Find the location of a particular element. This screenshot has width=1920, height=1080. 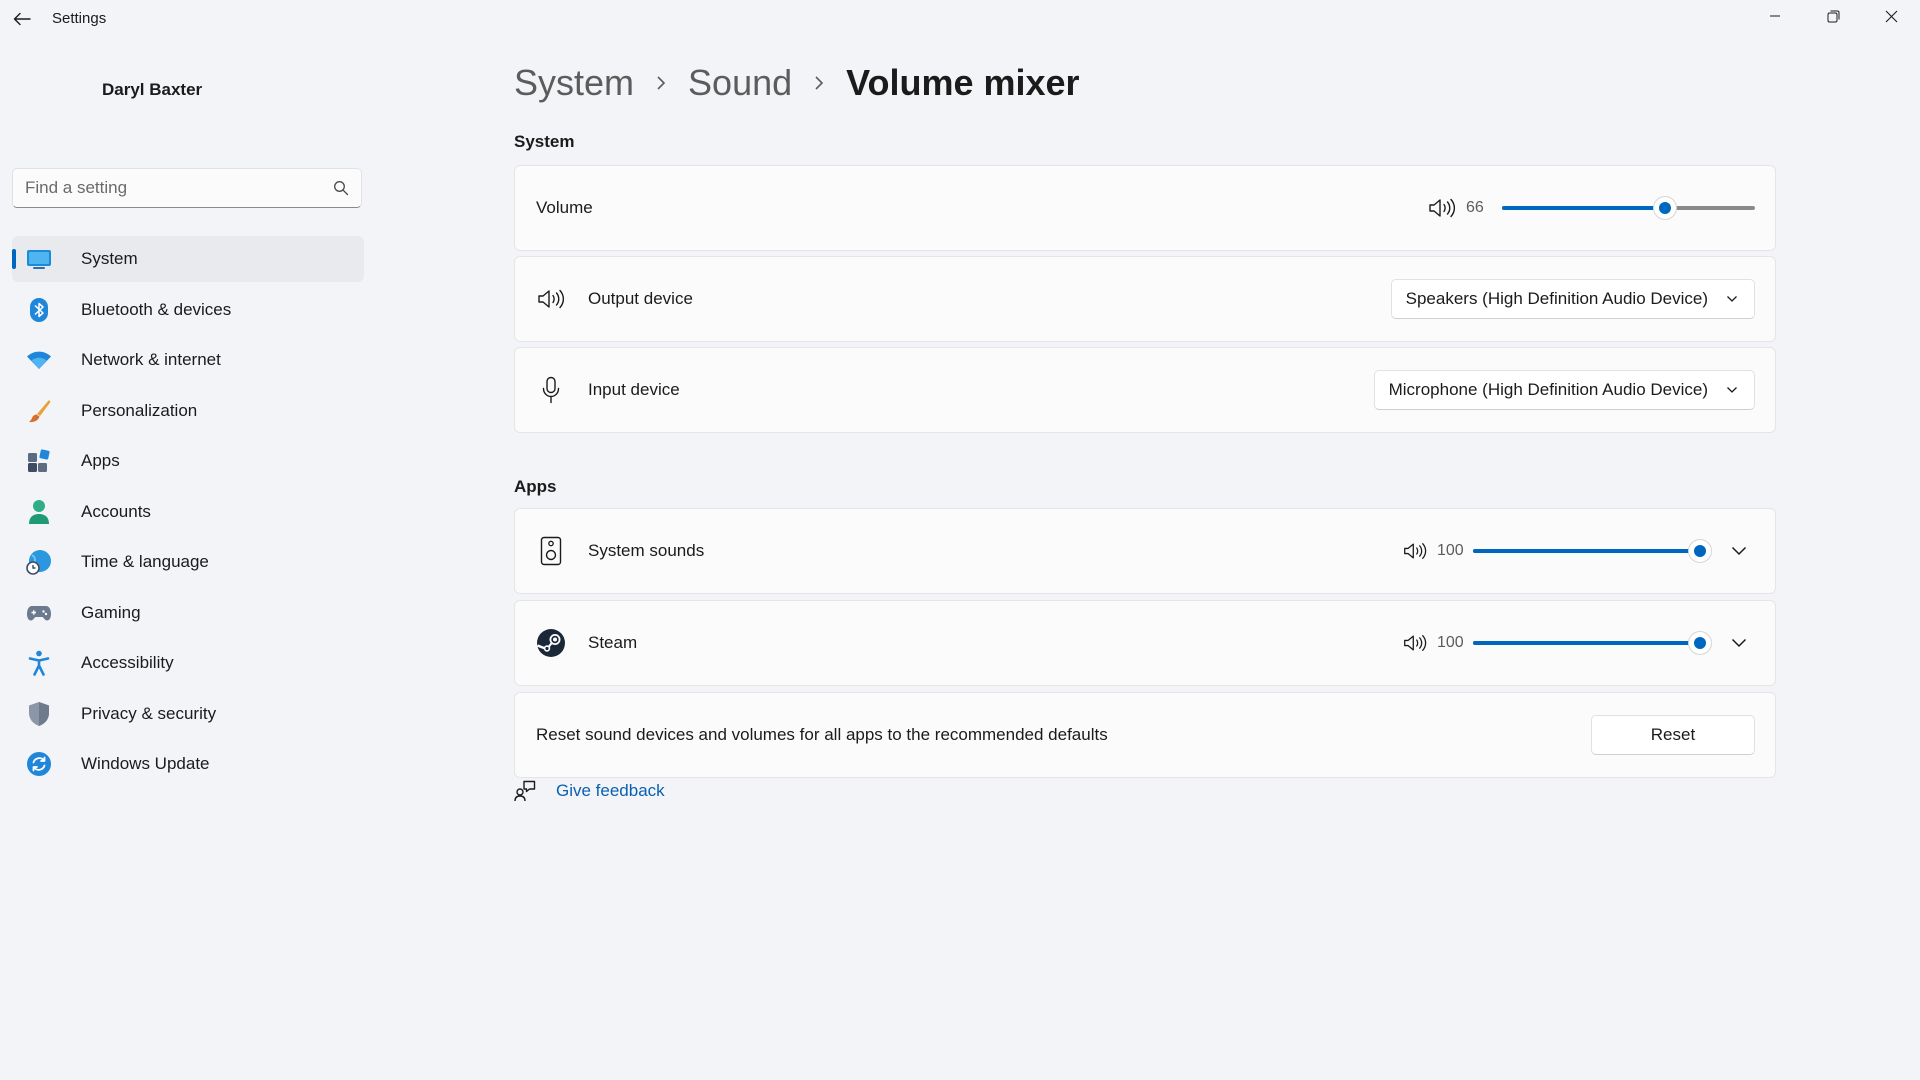

speaker-box-icon is located at coordinates (551, 551).